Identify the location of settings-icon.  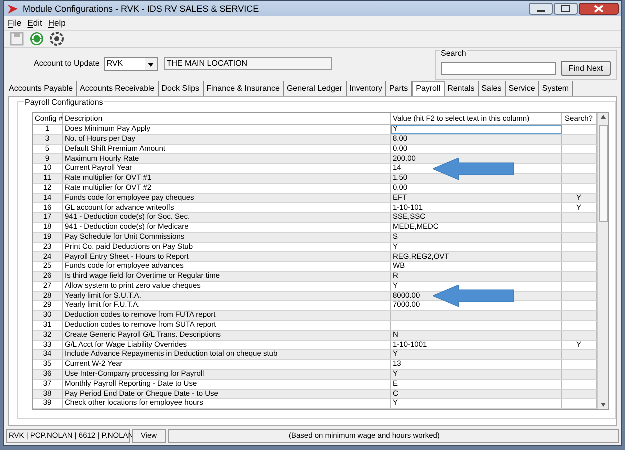
(57, 39).